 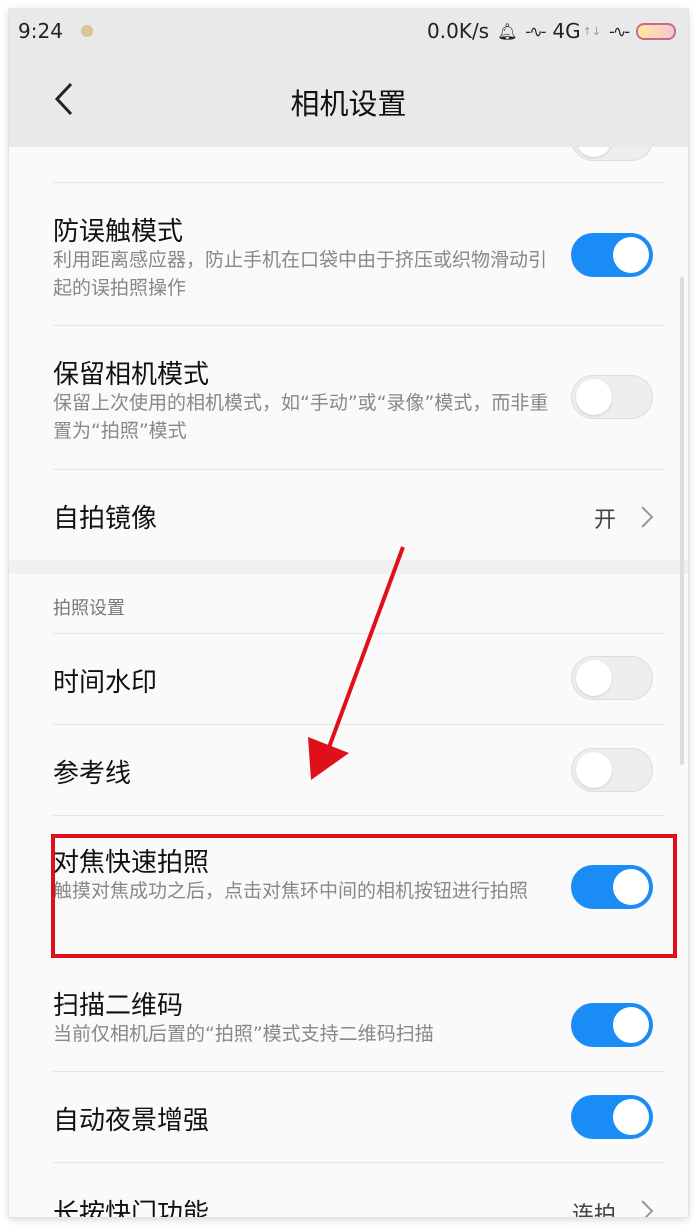 What do you see at coordinates (118, 232) in the screenshot?
I see `setting-title: 防误触模式` at bounding box center [118, 232].